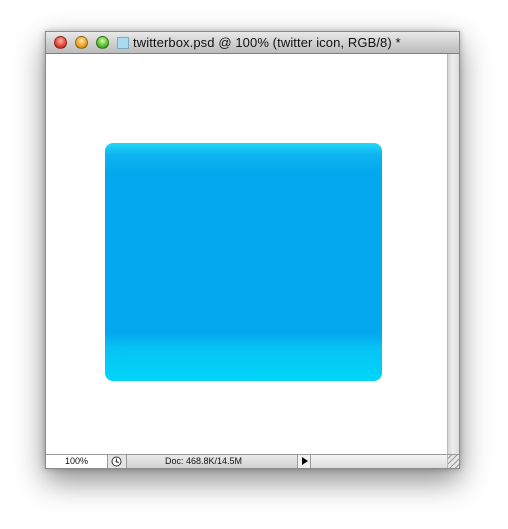  I want to click on document-info: Doc: 468.8K/14.5M, so click(212, 461).